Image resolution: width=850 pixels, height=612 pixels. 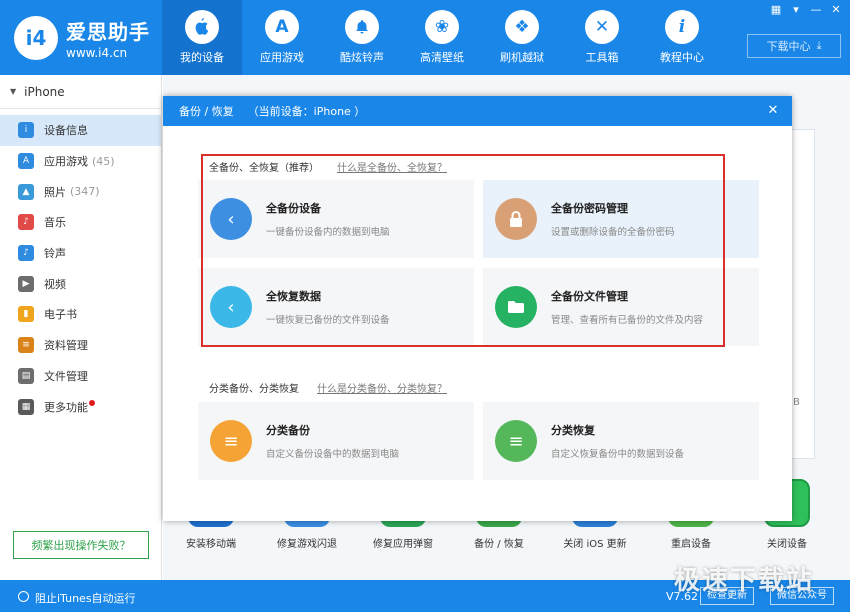 I want to click on backup-files-card: 全备份文件管理 管理、查看所有已备份的文件及内容, so click(x=621, y=307).